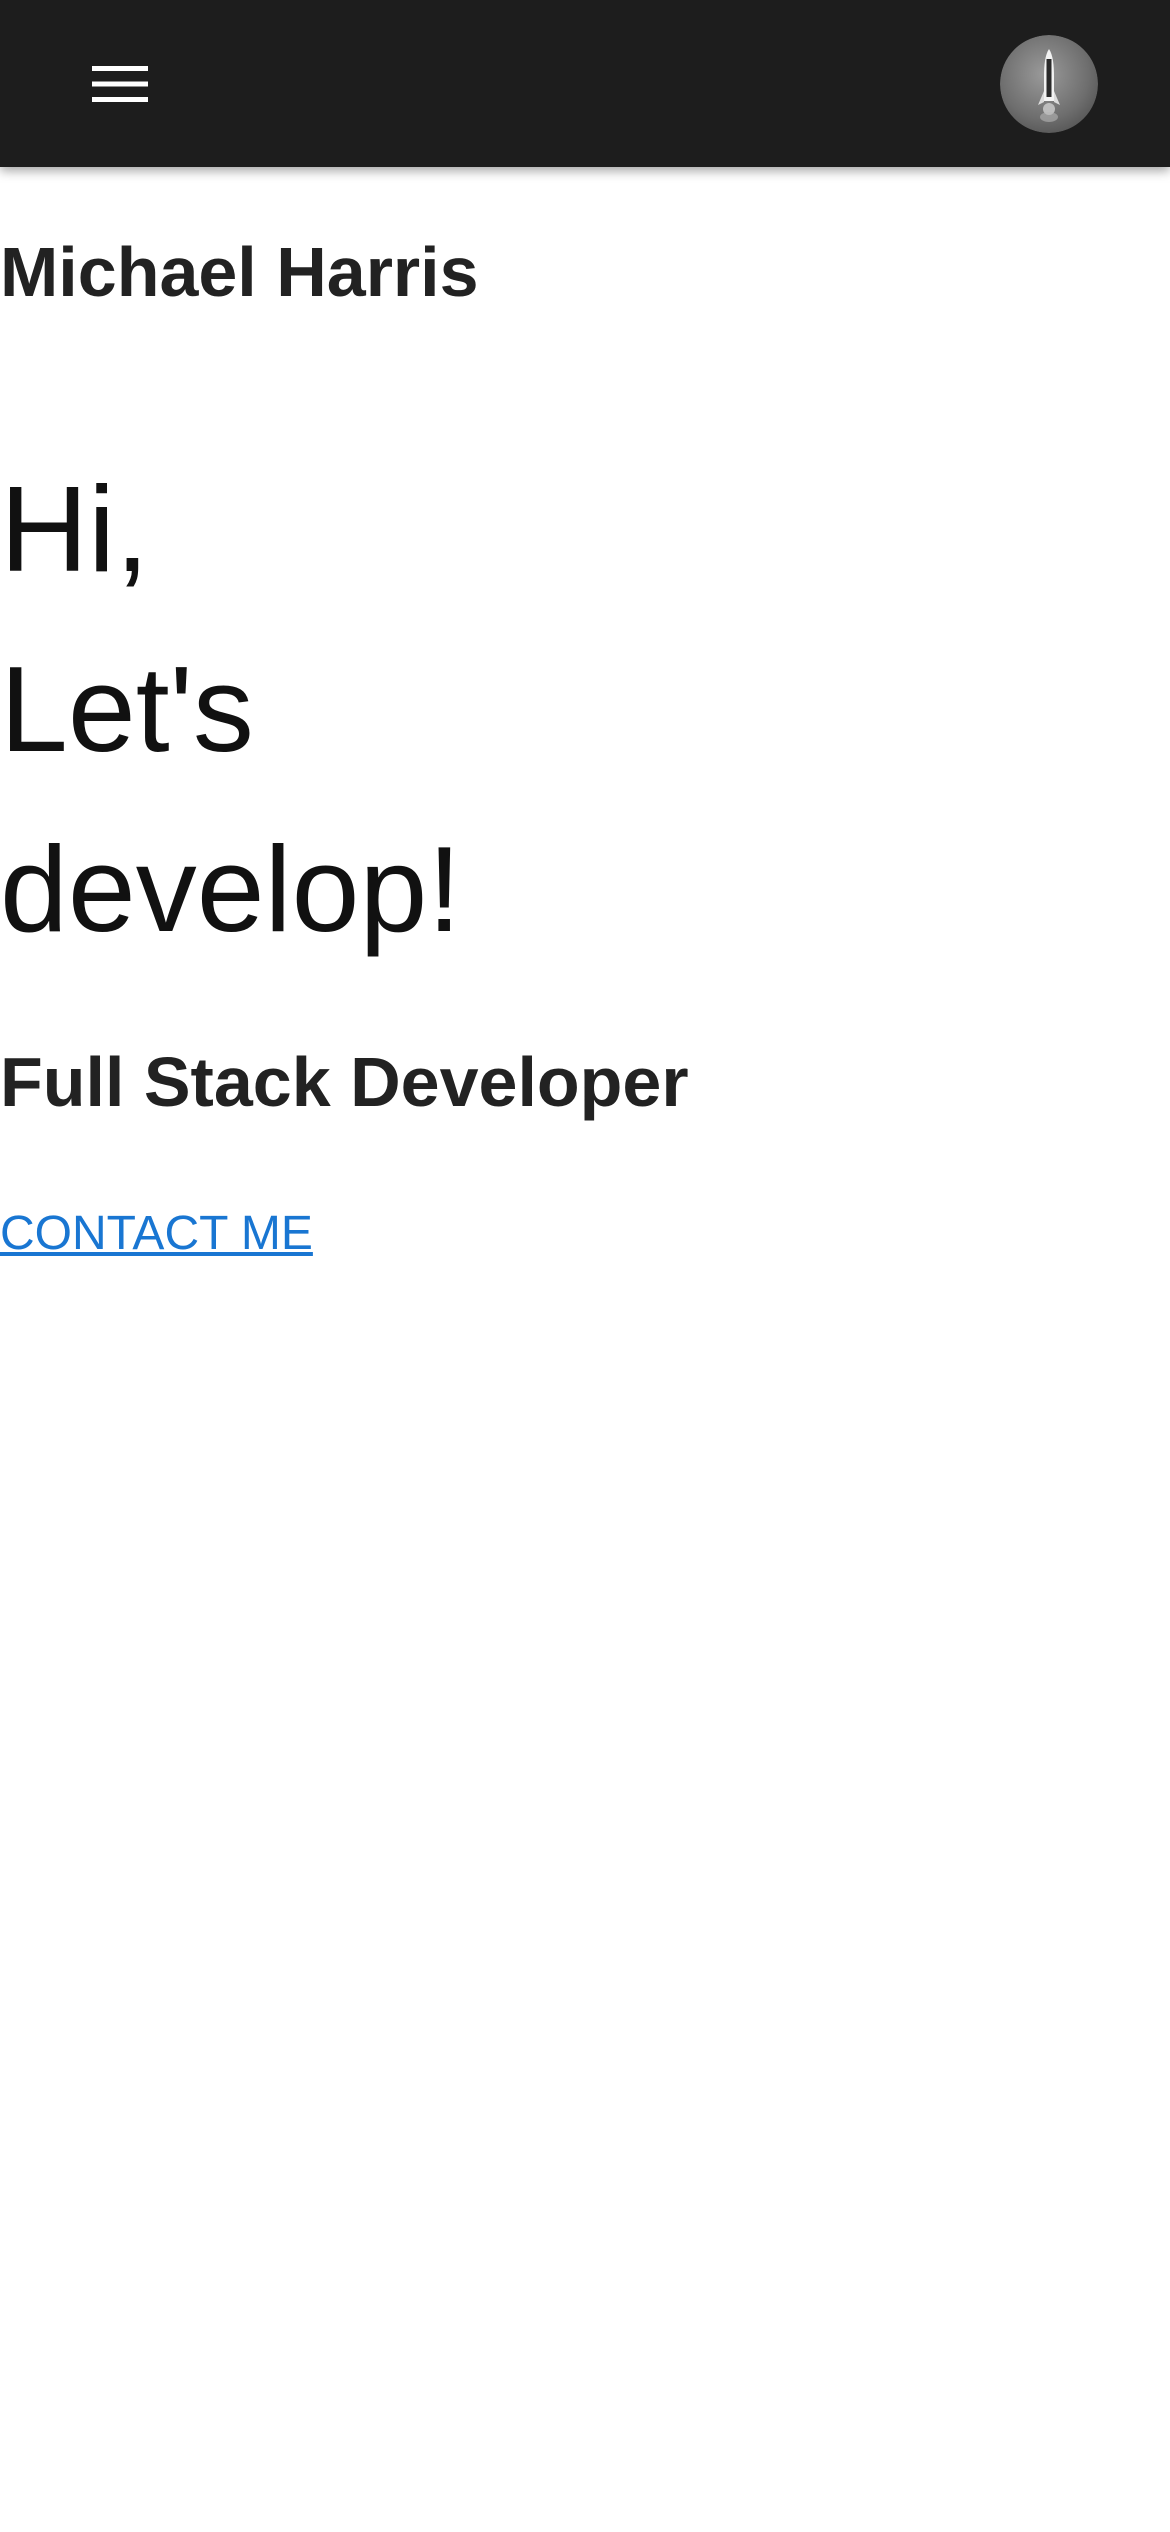 This screenshot has width=1170, height=2532. Describe the element at coordinates (231, 889) in the screenshot. I see `greeting-line: develop!` at that location.